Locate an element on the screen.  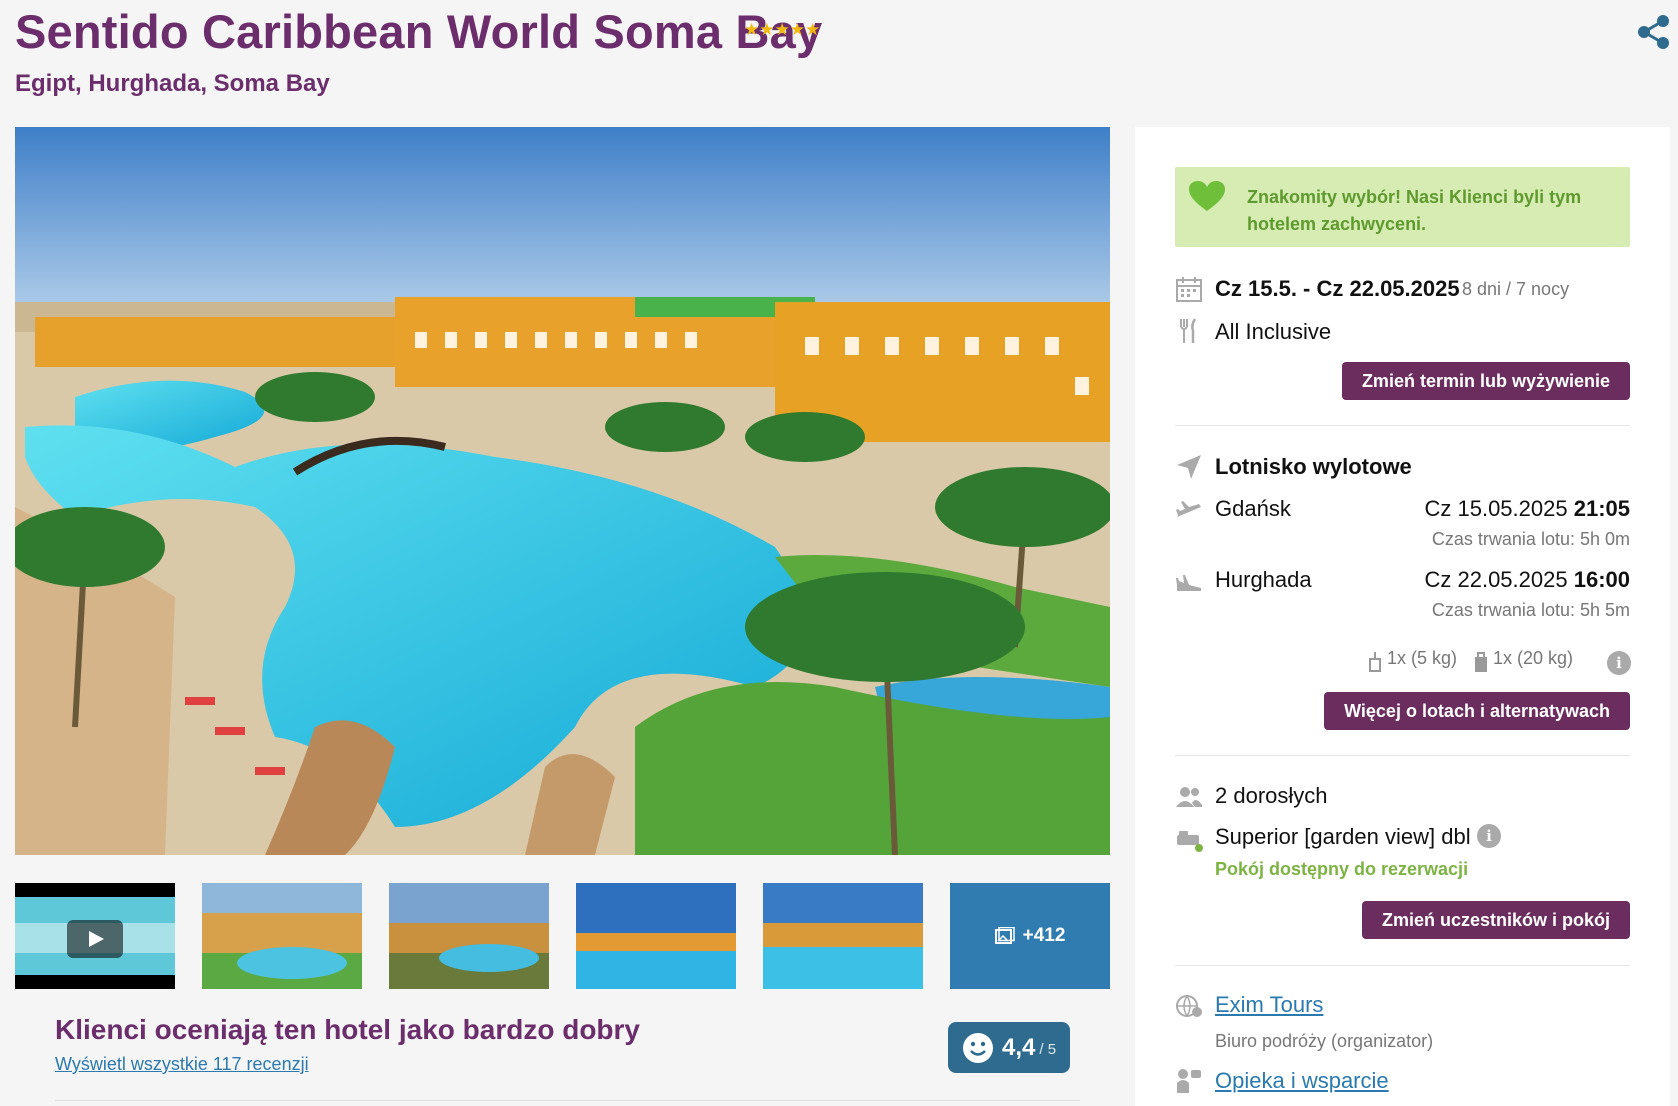
video-thumbnail is located at coordinates (95, 936).